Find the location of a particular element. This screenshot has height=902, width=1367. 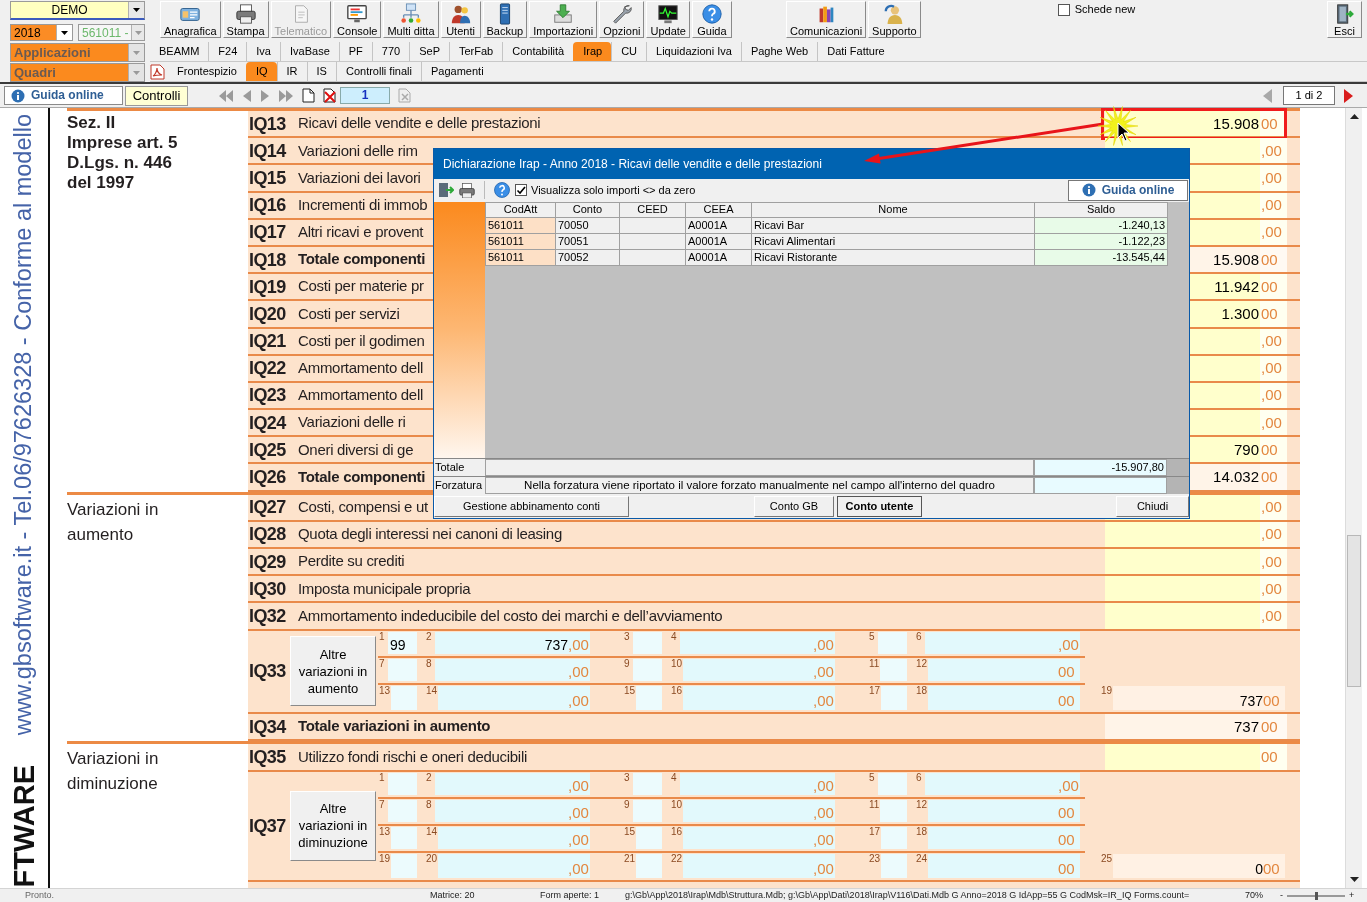

tab: IR is located at coordinates (291, 71).